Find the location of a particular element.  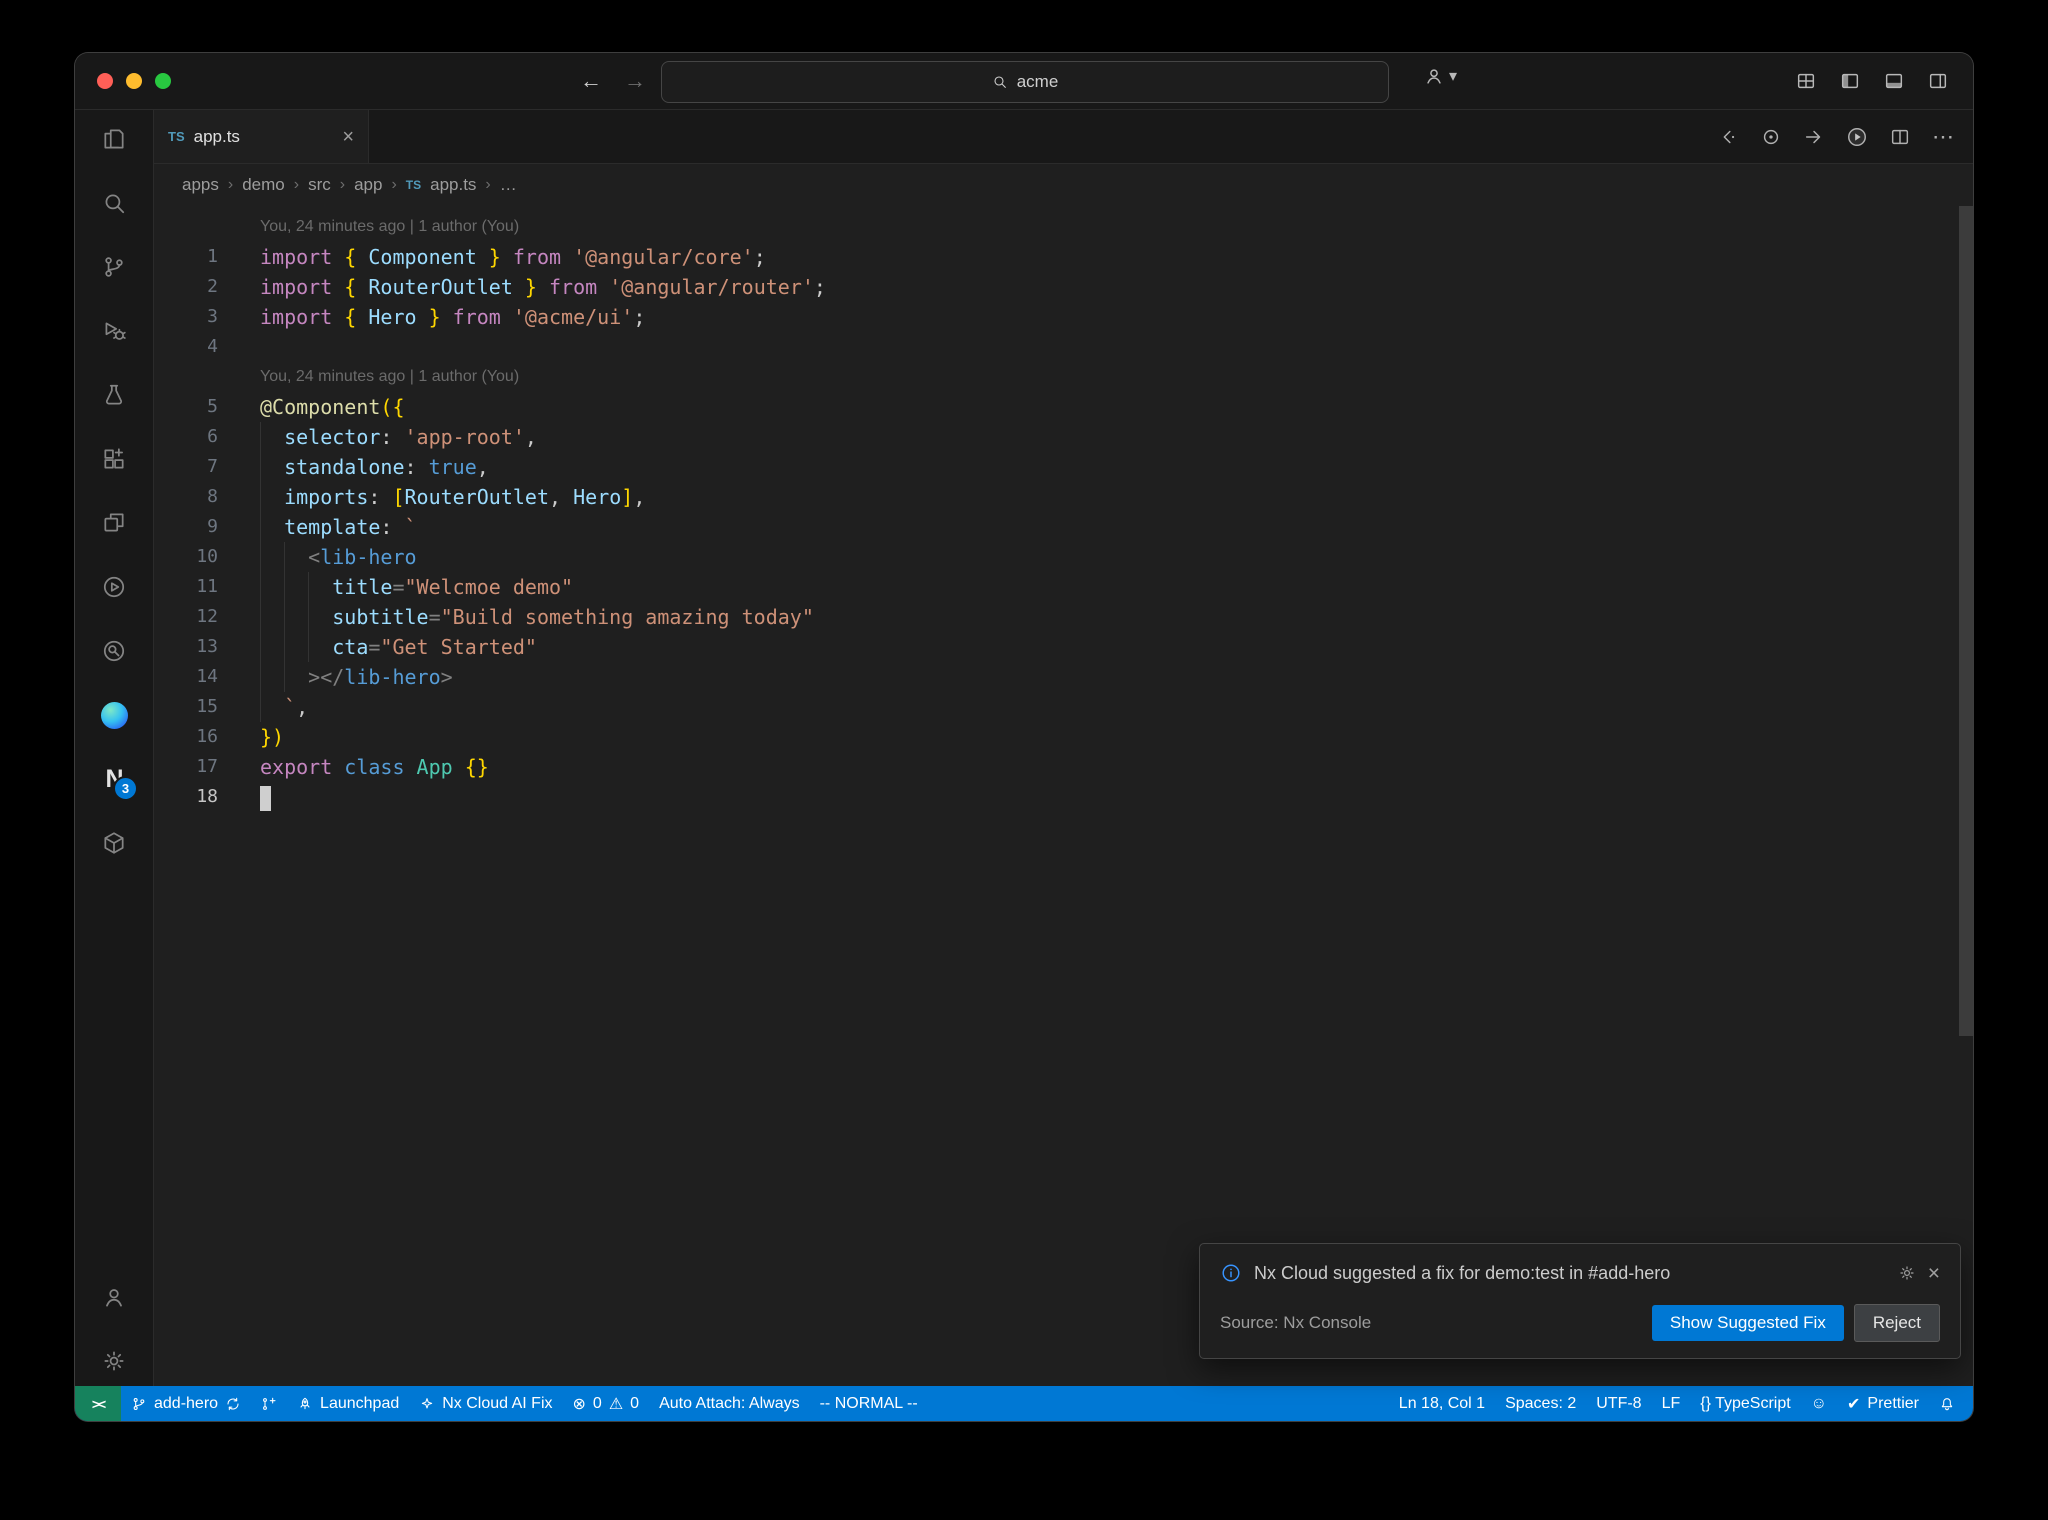

remote-icon: >< is located at coordinates (98, 1403).